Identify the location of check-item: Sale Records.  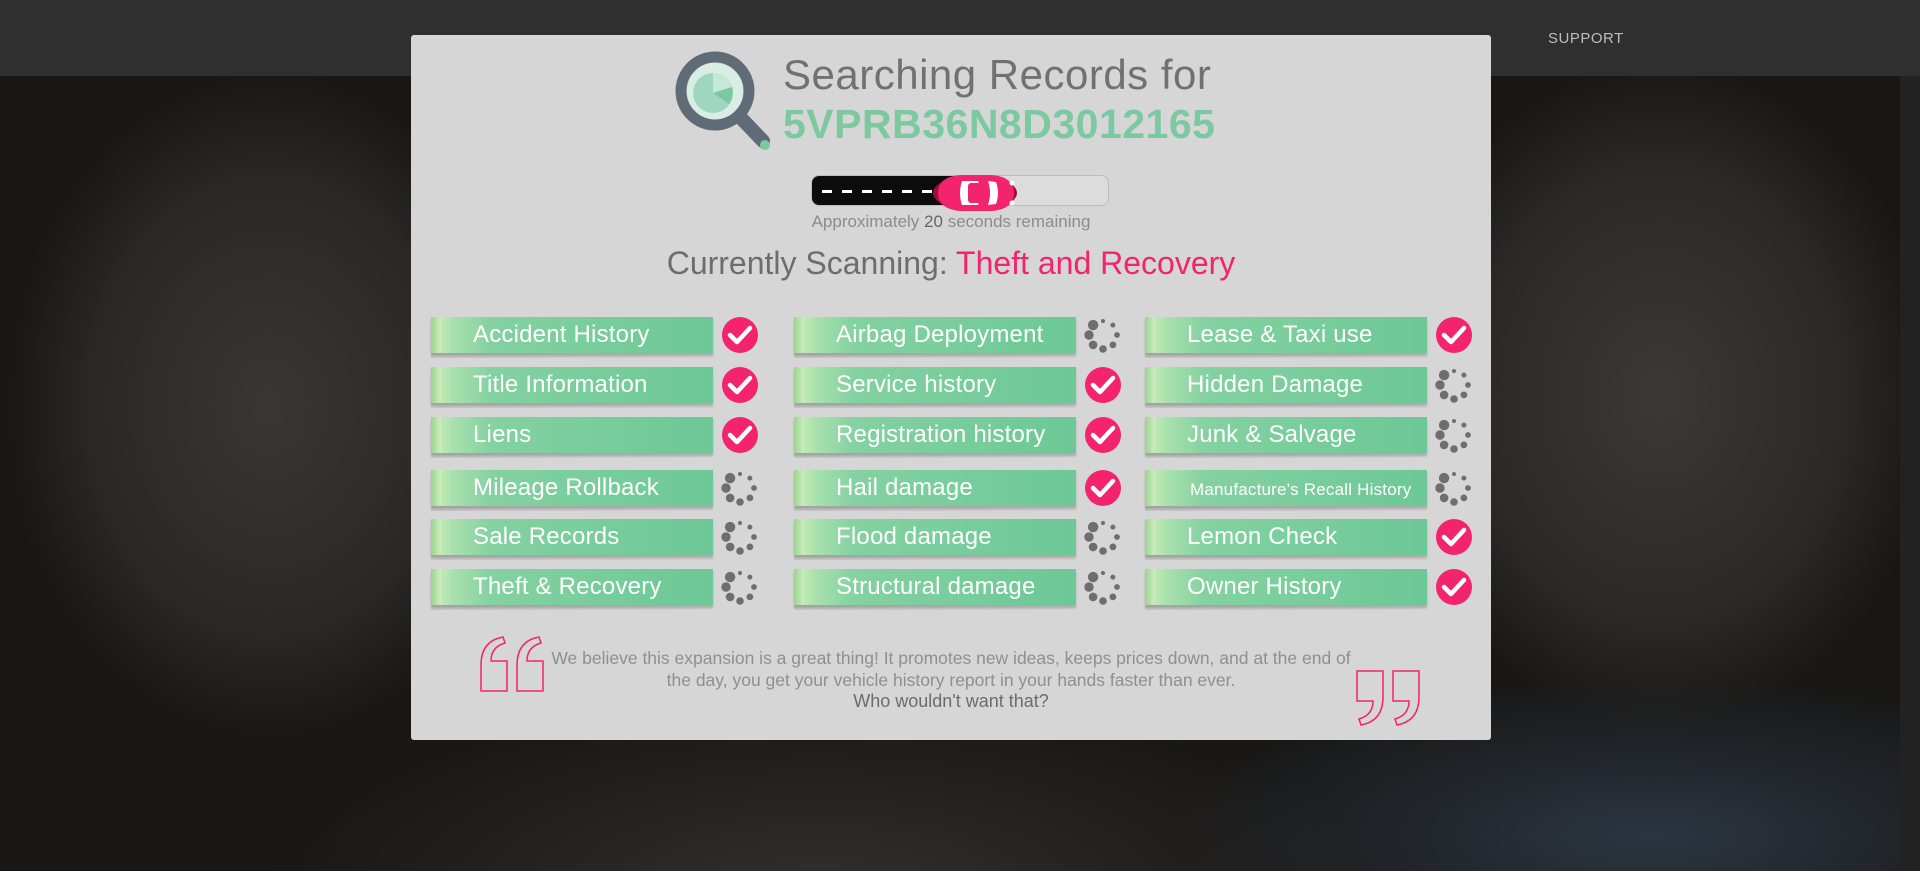
(601, 539).